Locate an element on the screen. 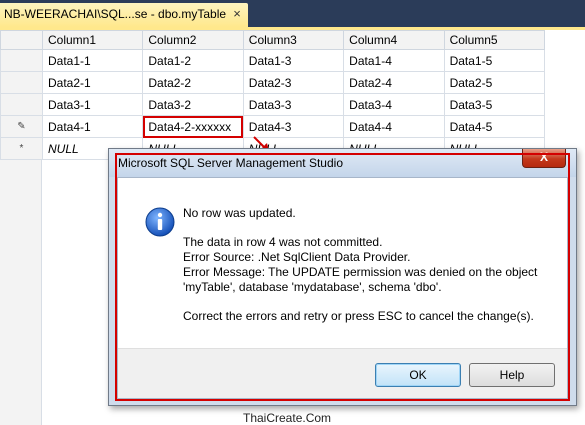 Image resolution: width=585 pixels, height=425 pixels. table-cell: Data3-1 is located at coordinates (92, 104).